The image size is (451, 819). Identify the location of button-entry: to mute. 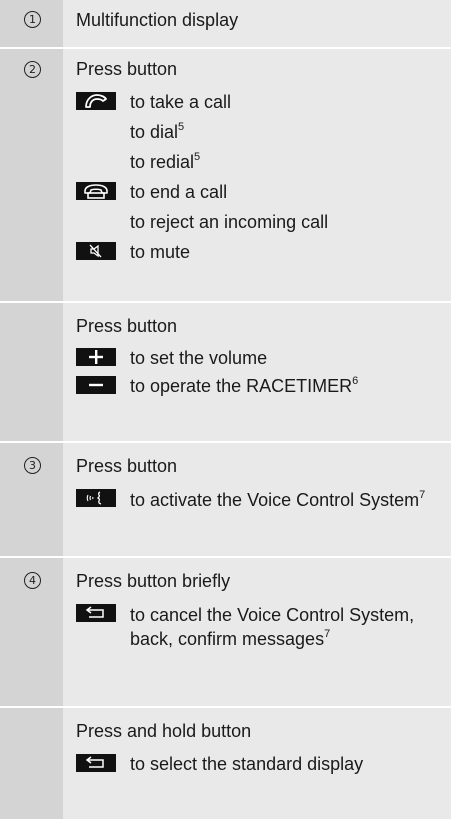
(260, 252).